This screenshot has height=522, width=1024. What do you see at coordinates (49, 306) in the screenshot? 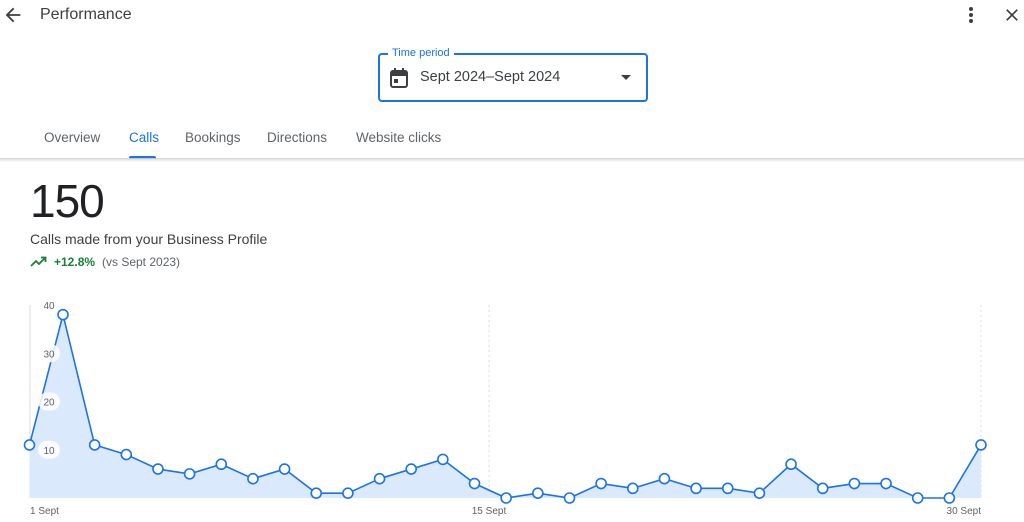
I see `y-tick-label: 40` at bounding box center [49, 306].